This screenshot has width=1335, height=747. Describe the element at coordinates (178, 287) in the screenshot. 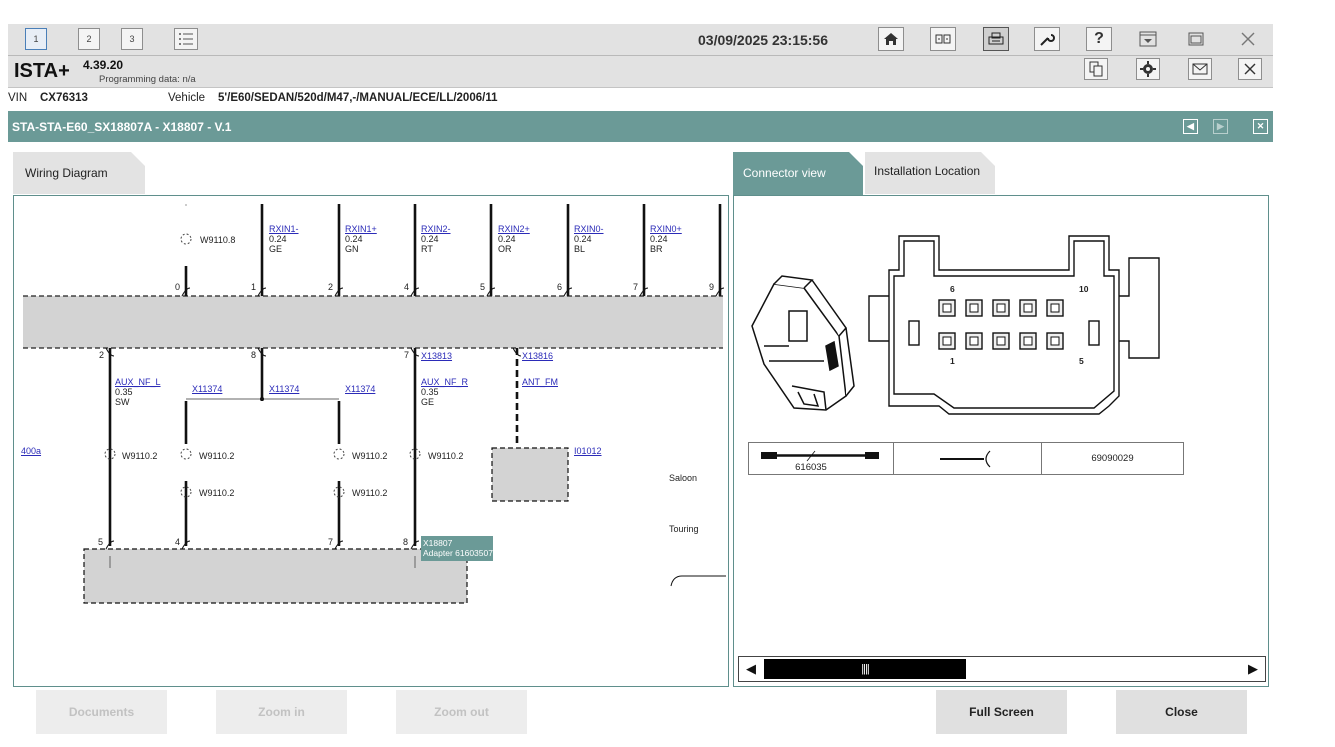

I see `pin-number: 0` at that location.